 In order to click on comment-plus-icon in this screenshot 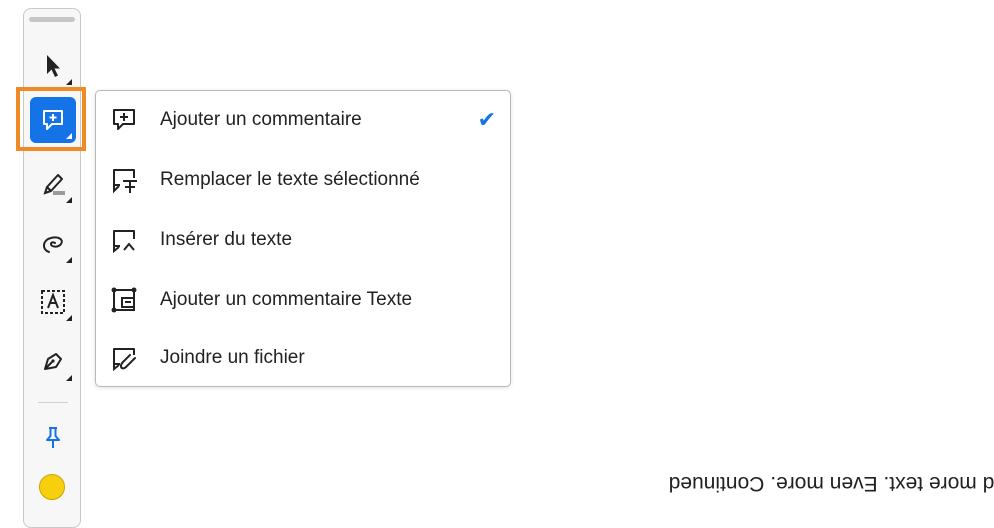, I will do `click(124, 120)`.